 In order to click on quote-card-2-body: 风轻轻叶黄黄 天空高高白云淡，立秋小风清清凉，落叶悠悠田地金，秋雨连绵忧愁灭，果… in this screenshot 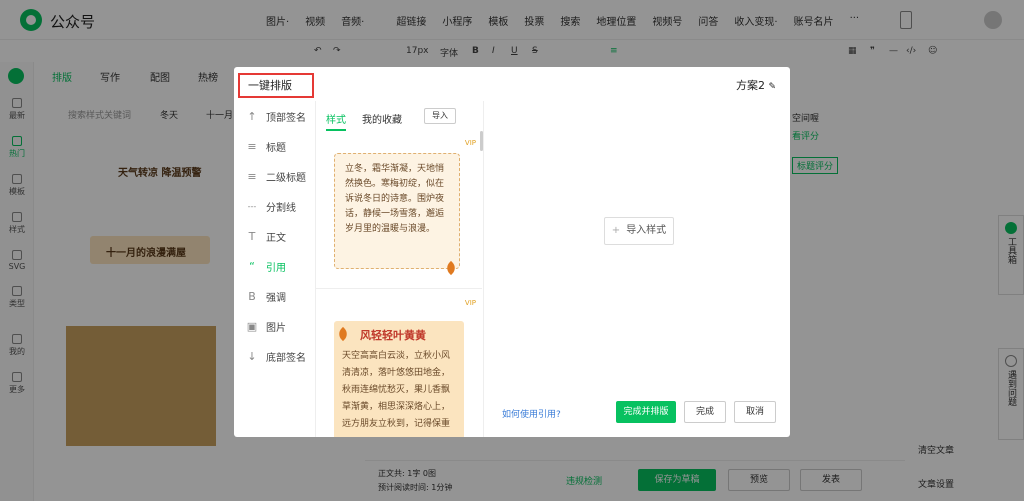, I will do `click(399, 379)`.